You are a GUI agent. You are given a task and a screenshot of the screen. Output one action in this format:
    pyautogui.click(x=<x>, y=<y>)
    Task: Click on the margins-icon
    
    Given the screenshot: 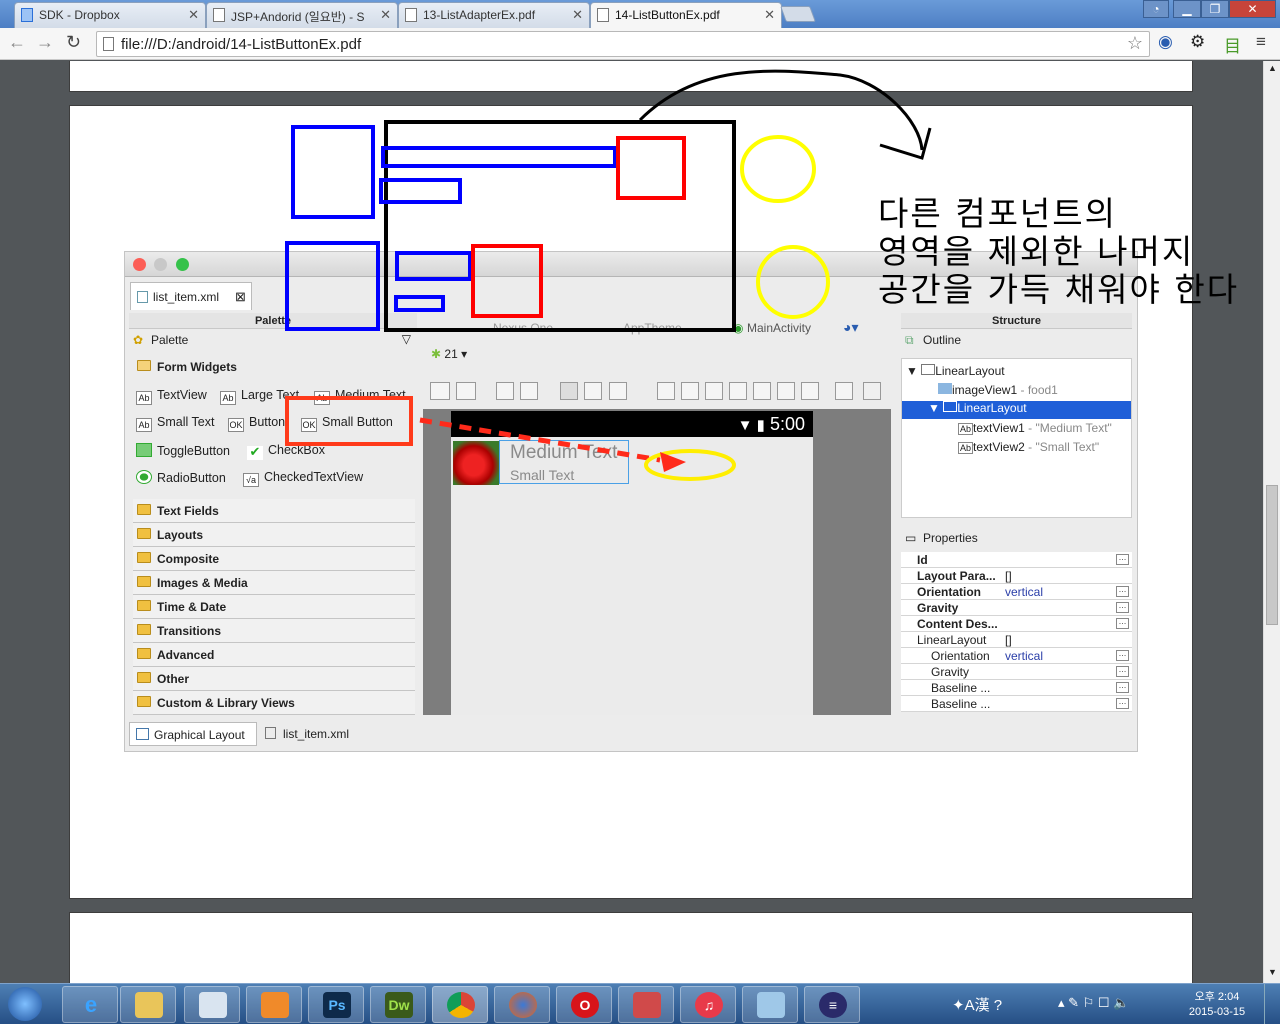 What is the action you would take?
    pyautogui.click(x=593, y=391)
    